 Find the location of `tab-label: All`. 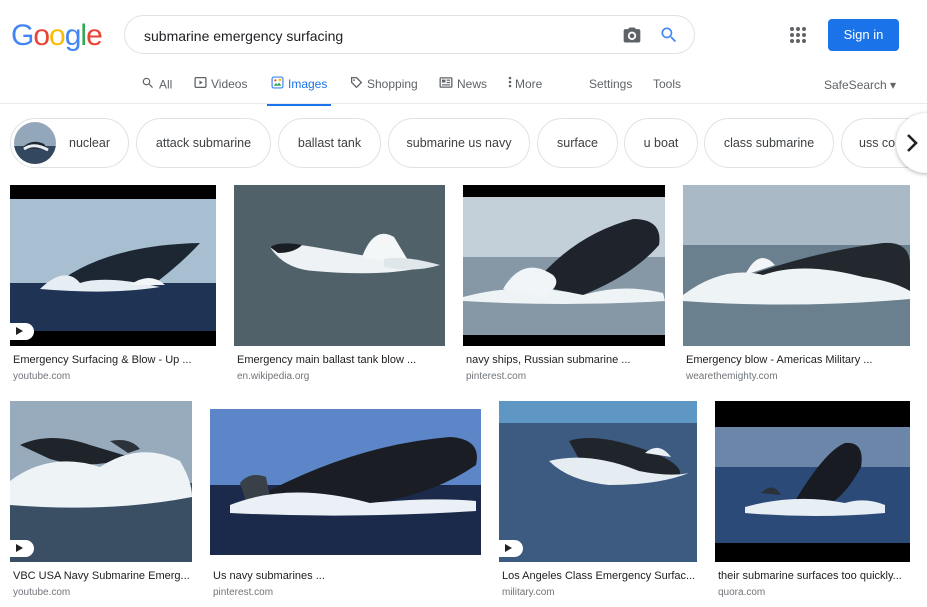

tab-label: All is located at coordinates (166, 84).